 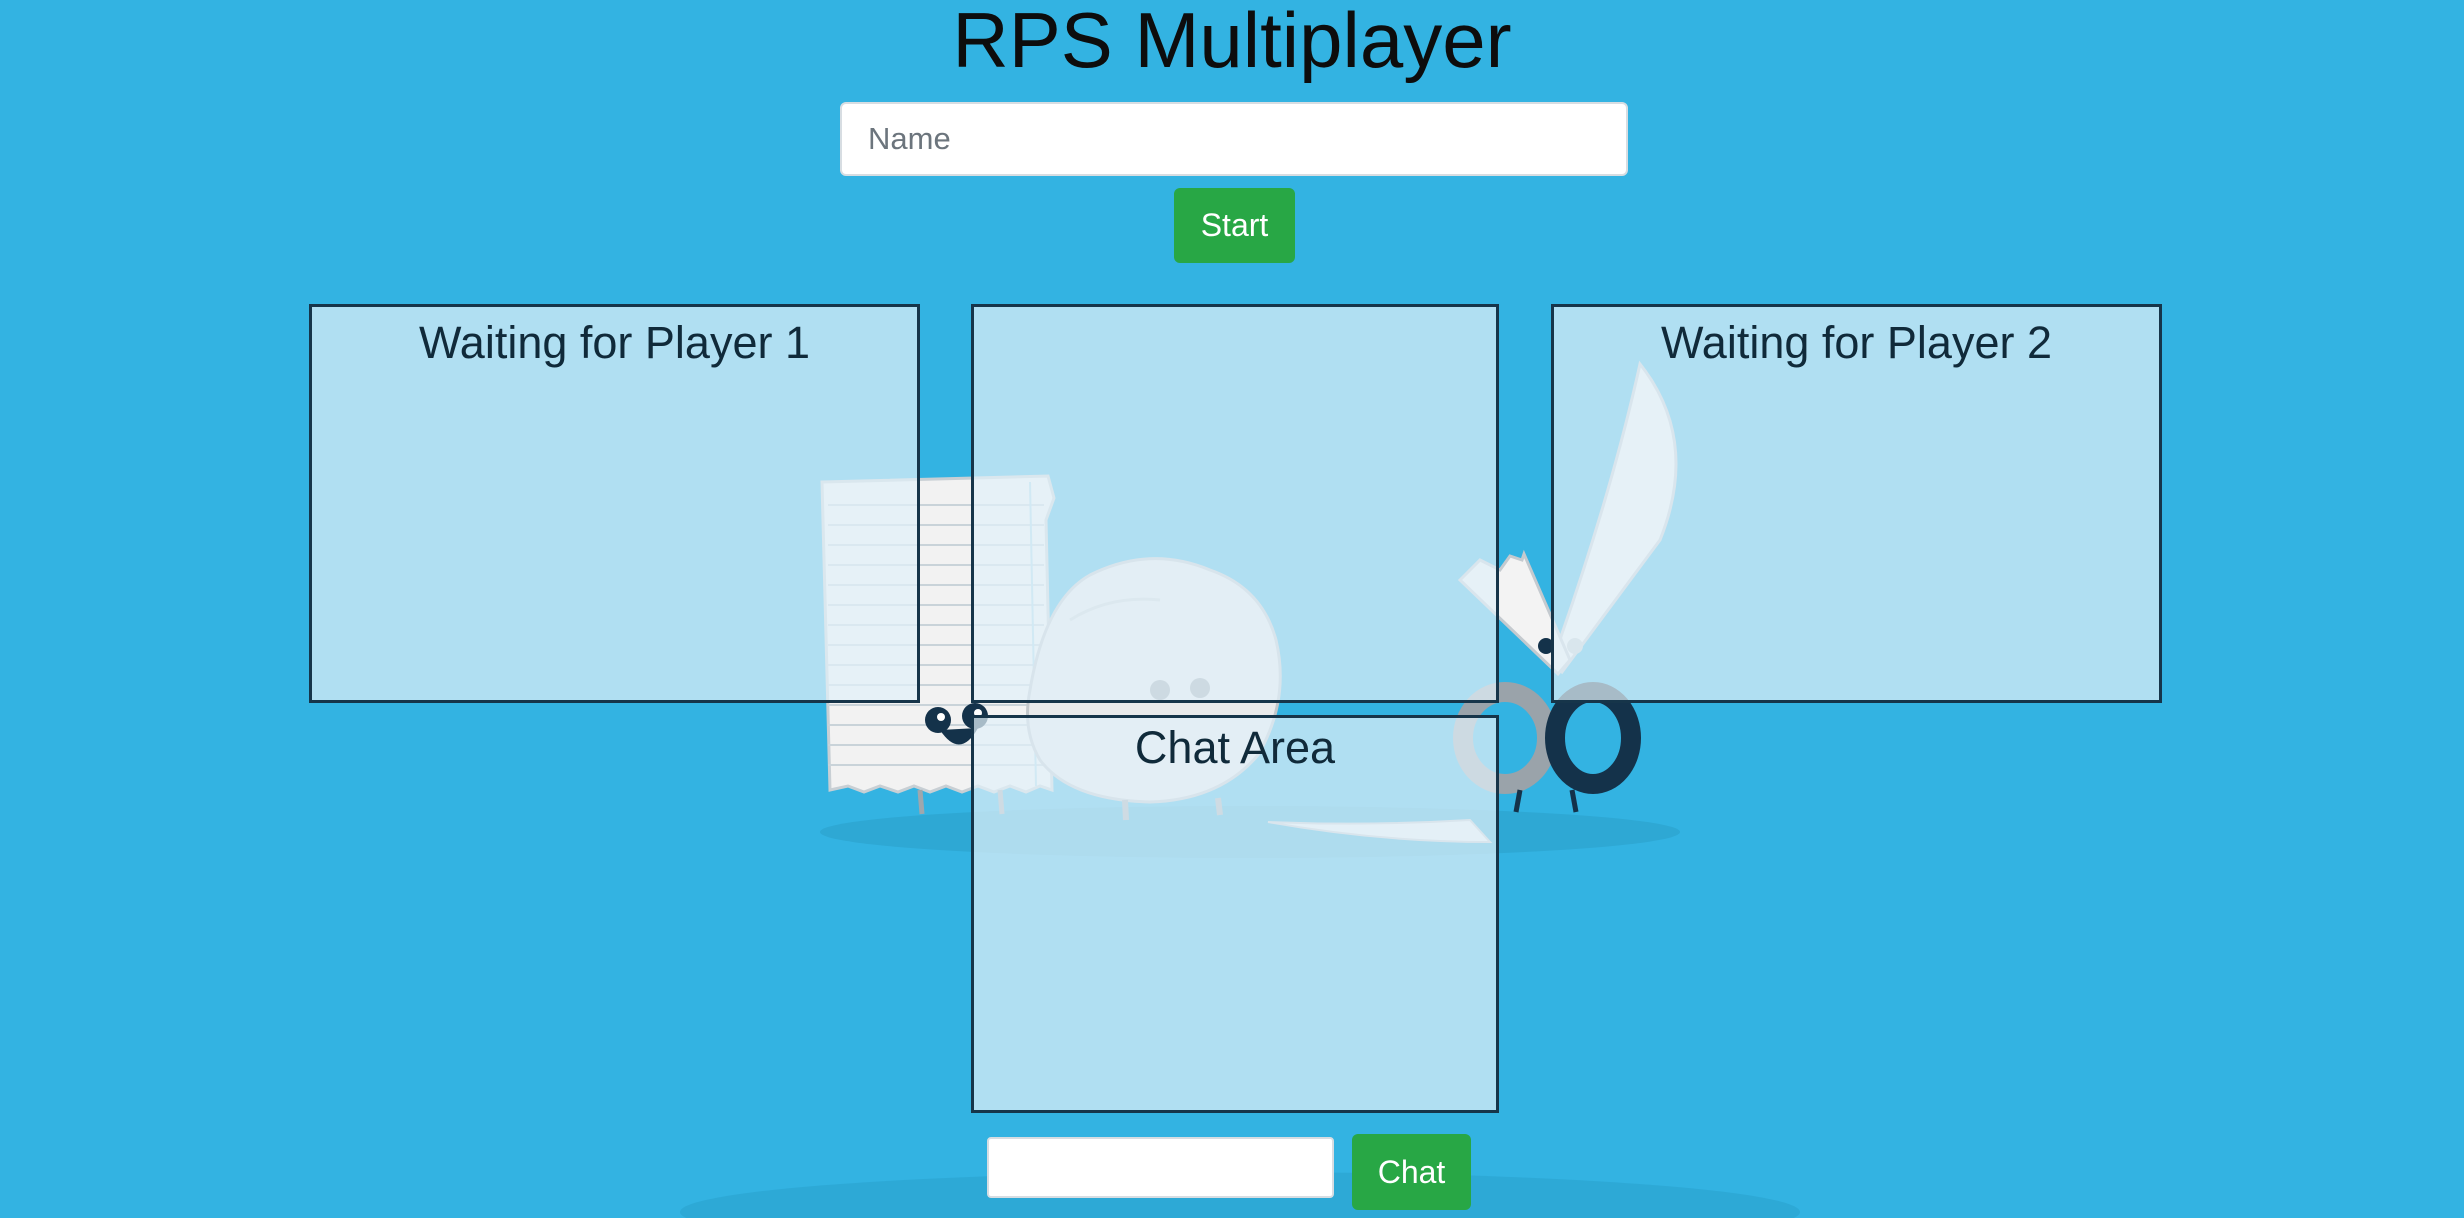 What do you see at coordinates (614, 342) in the screenshot?
I see `player1-status: Waiting for Player 1` at bounding box center [614, 342].